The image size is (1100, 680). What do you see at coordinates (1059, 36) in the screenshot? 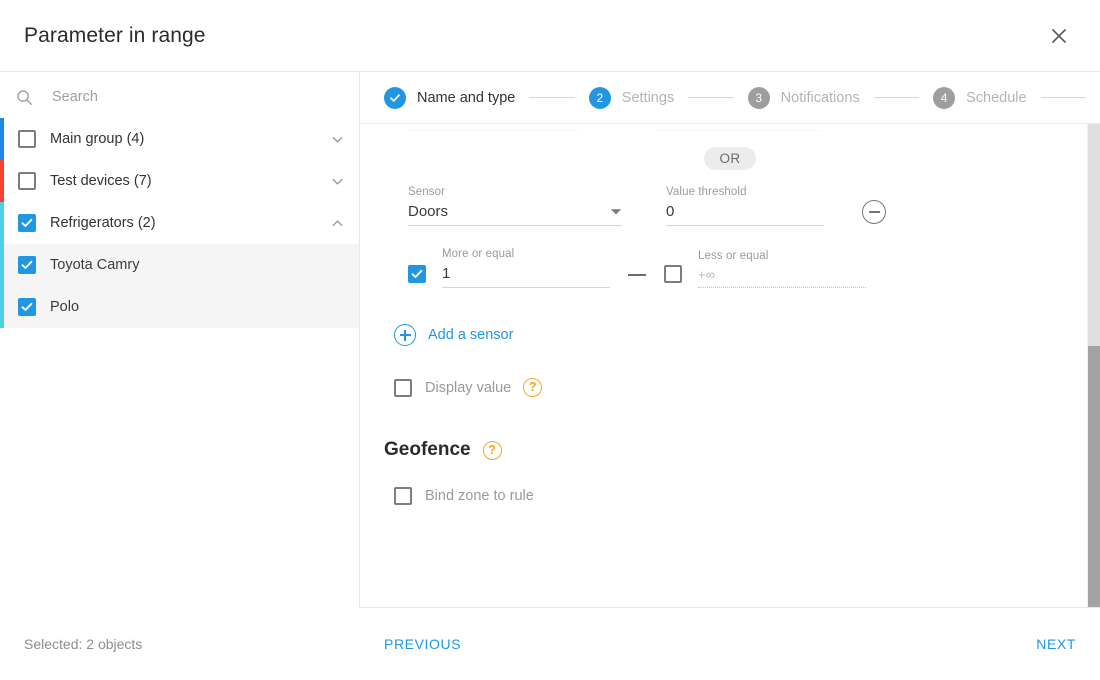
I see `close-icon` at bounding box center [1059, 36].